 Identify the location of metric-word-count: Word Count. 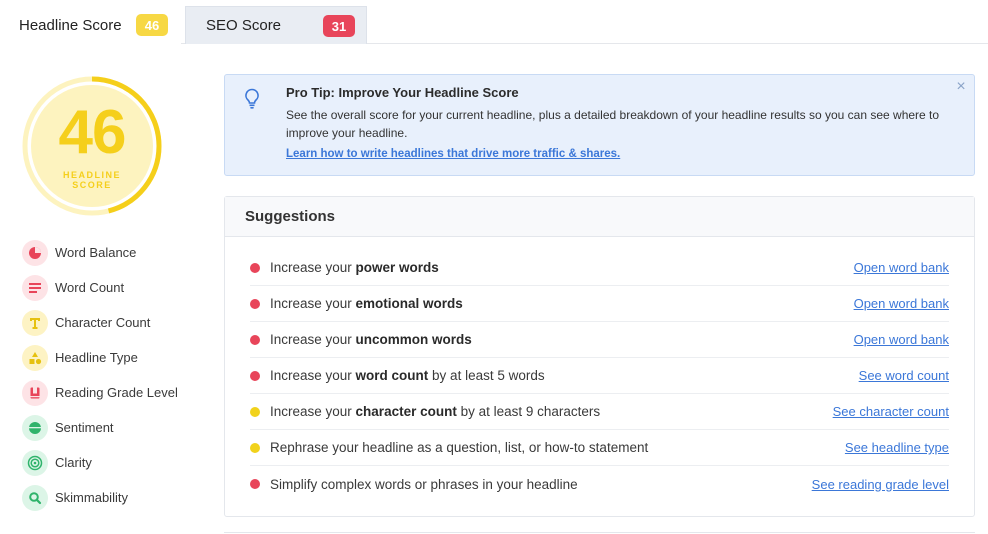
(117, 287).